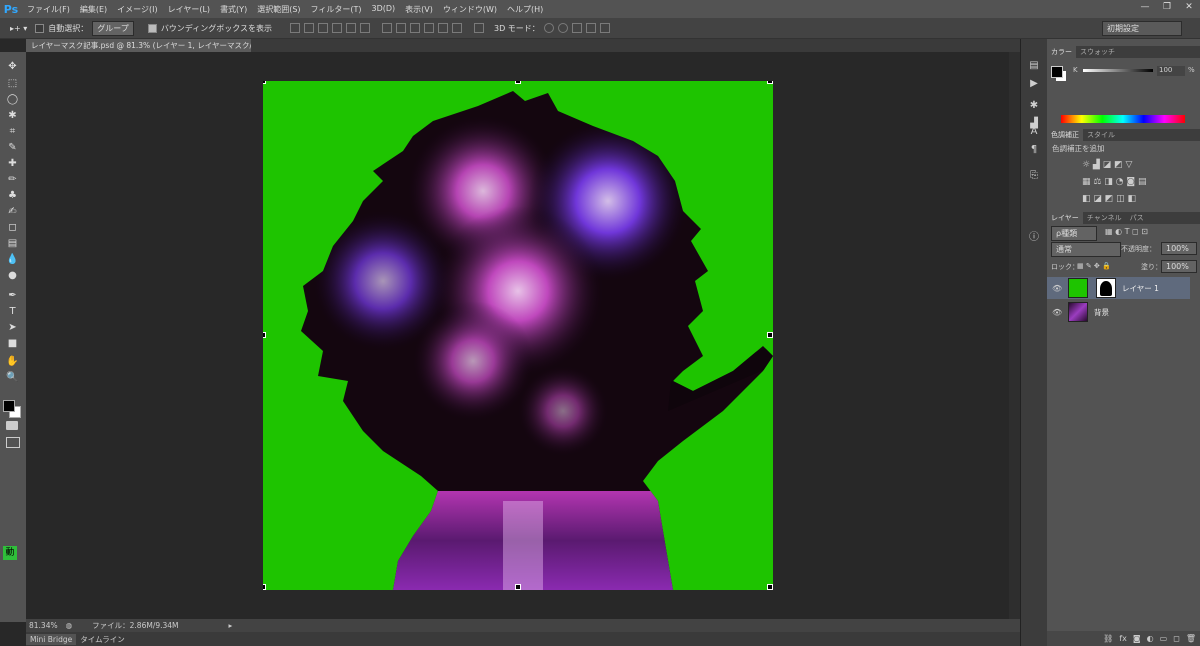 This screenshot has height=646, width=1200. What do you see at coordinates (12, 163) in the screenshot?
I see `healing-brush-icon: ✚` at bounding box center [12, 163].